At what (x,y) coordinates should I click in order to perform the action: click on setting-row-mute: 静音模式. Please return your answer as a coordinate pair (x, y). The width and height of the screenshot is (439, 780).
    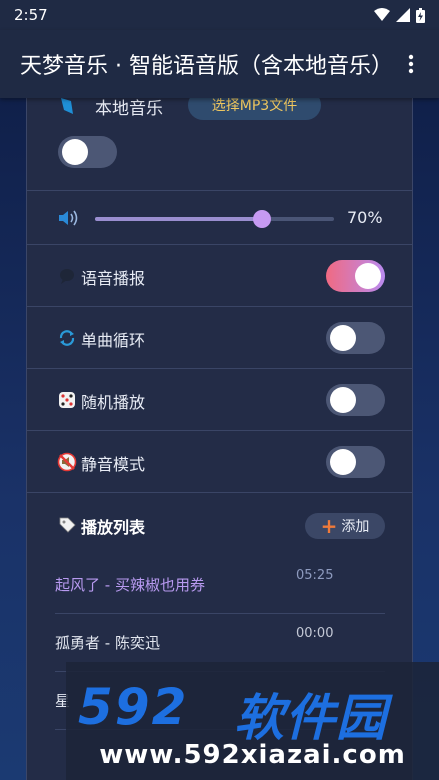
    Looking at the image, I should click on (219, 462).